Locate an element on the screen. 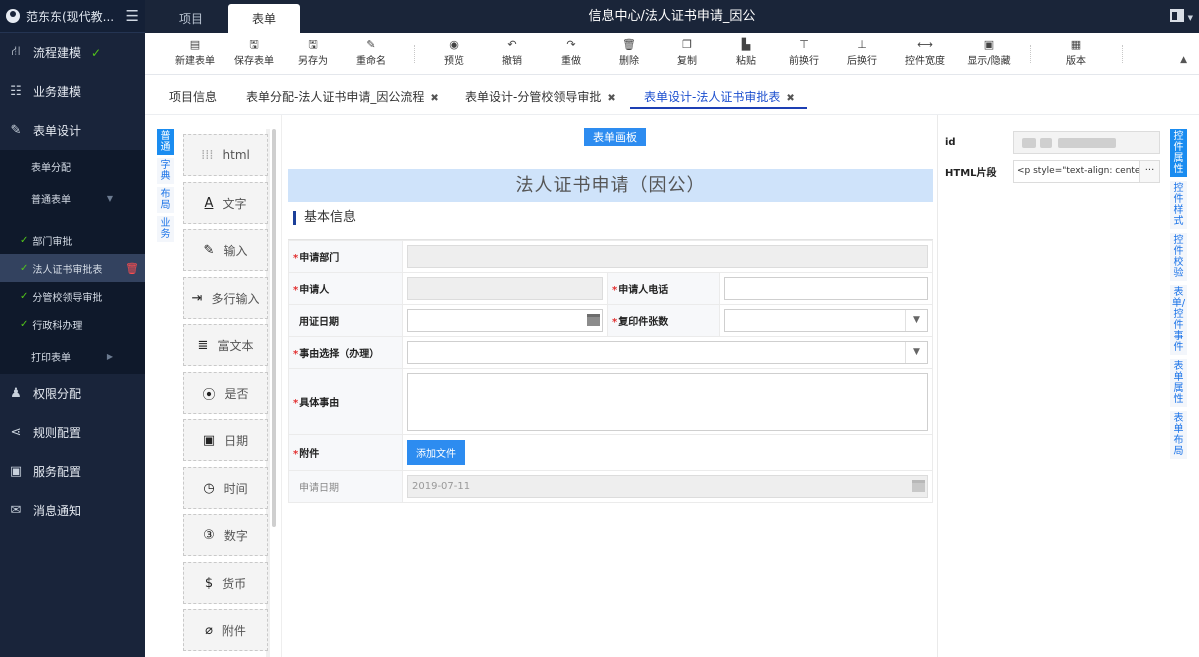 The width and height of the screenshot is (1199, 657). palette-textarea: ⇥ 多行输入 is located at coordinates (225, 298).